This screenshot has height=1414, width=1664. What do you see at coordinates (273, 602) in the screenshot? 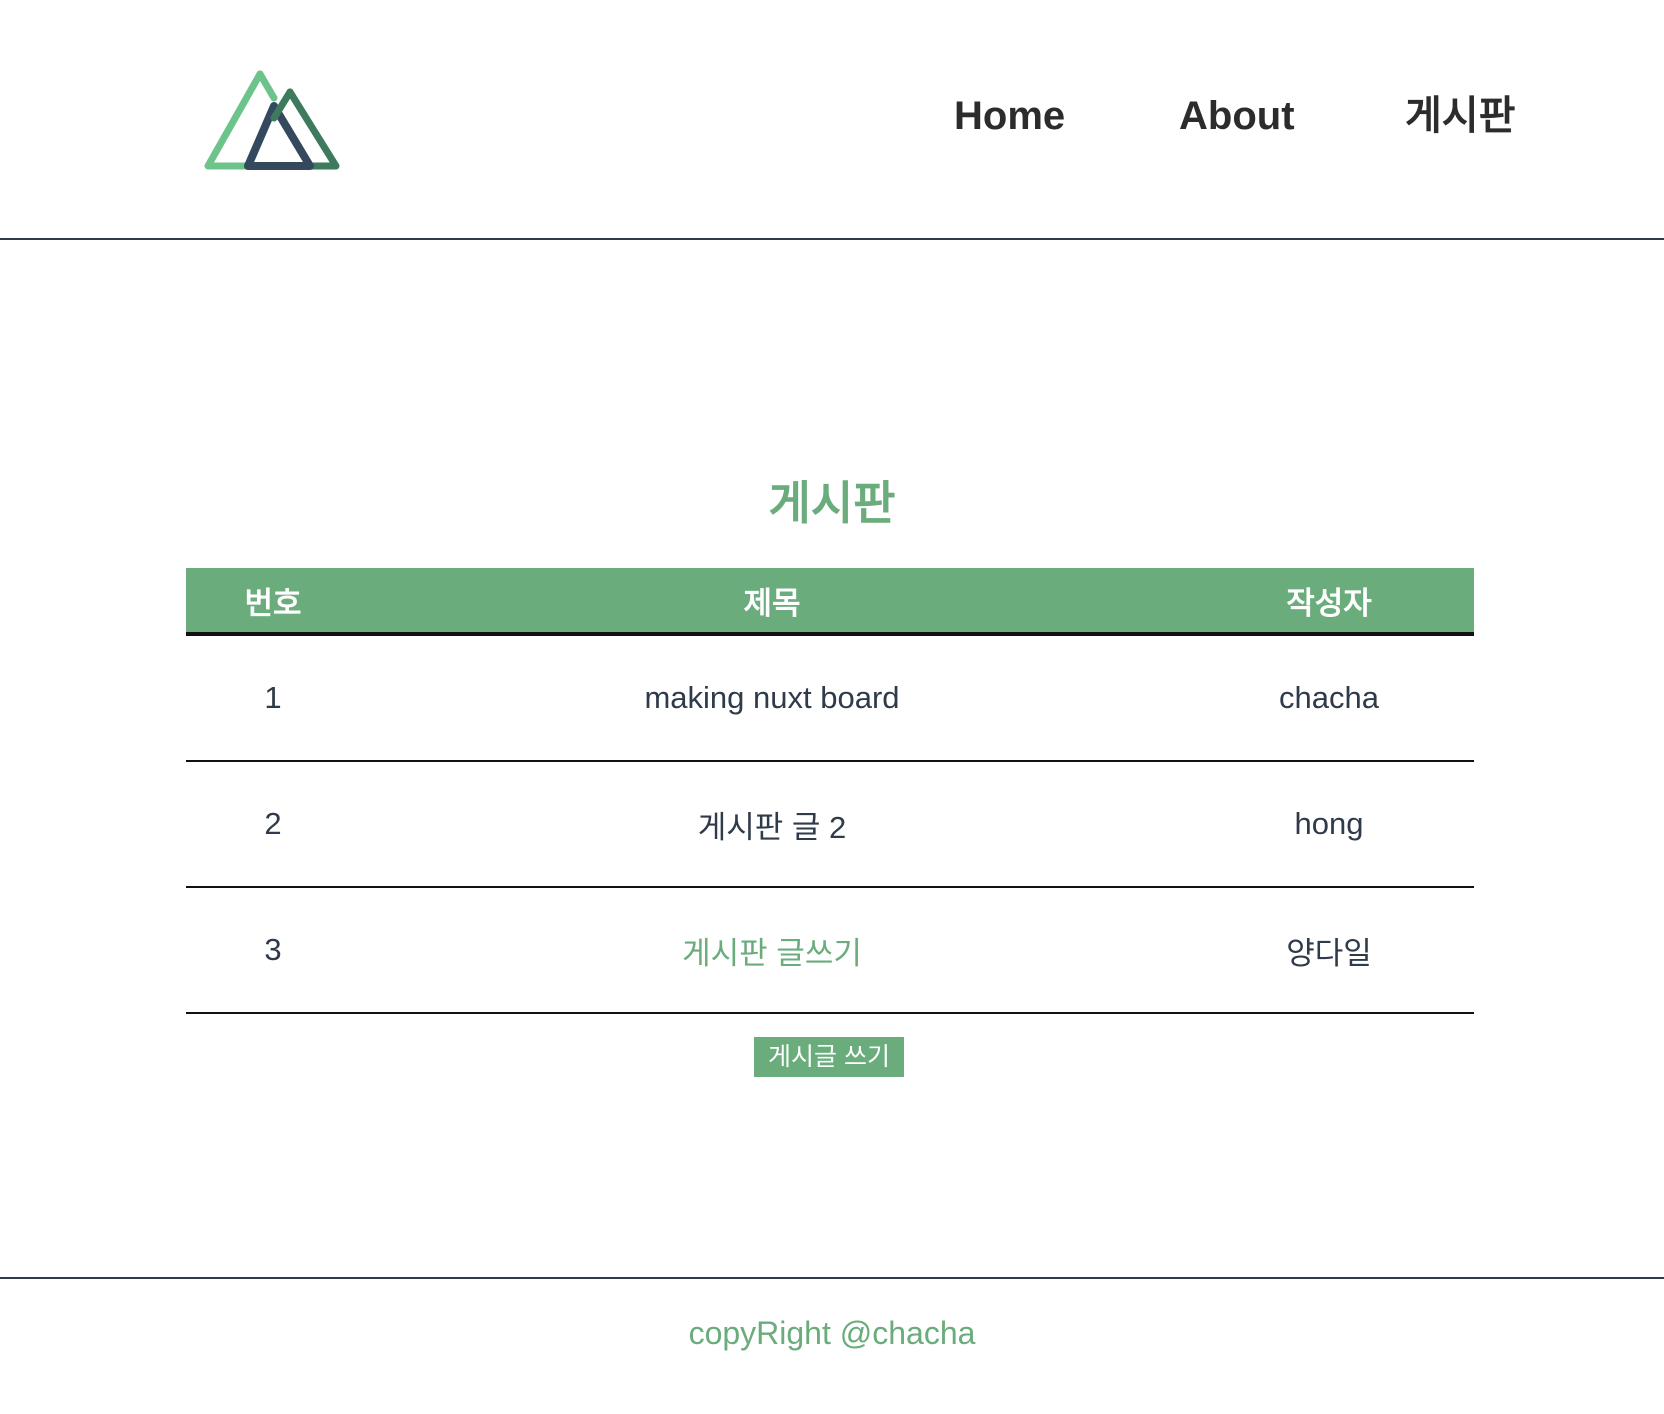
I see `column-header-number: 번호` at bounding box center [273, 602].